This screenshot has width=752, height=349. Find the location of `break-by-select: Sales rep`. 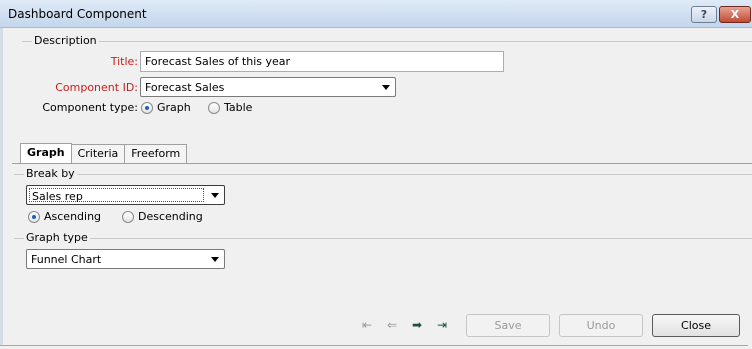

break-by-select: Sales rep is located at coordinates (125, 195).